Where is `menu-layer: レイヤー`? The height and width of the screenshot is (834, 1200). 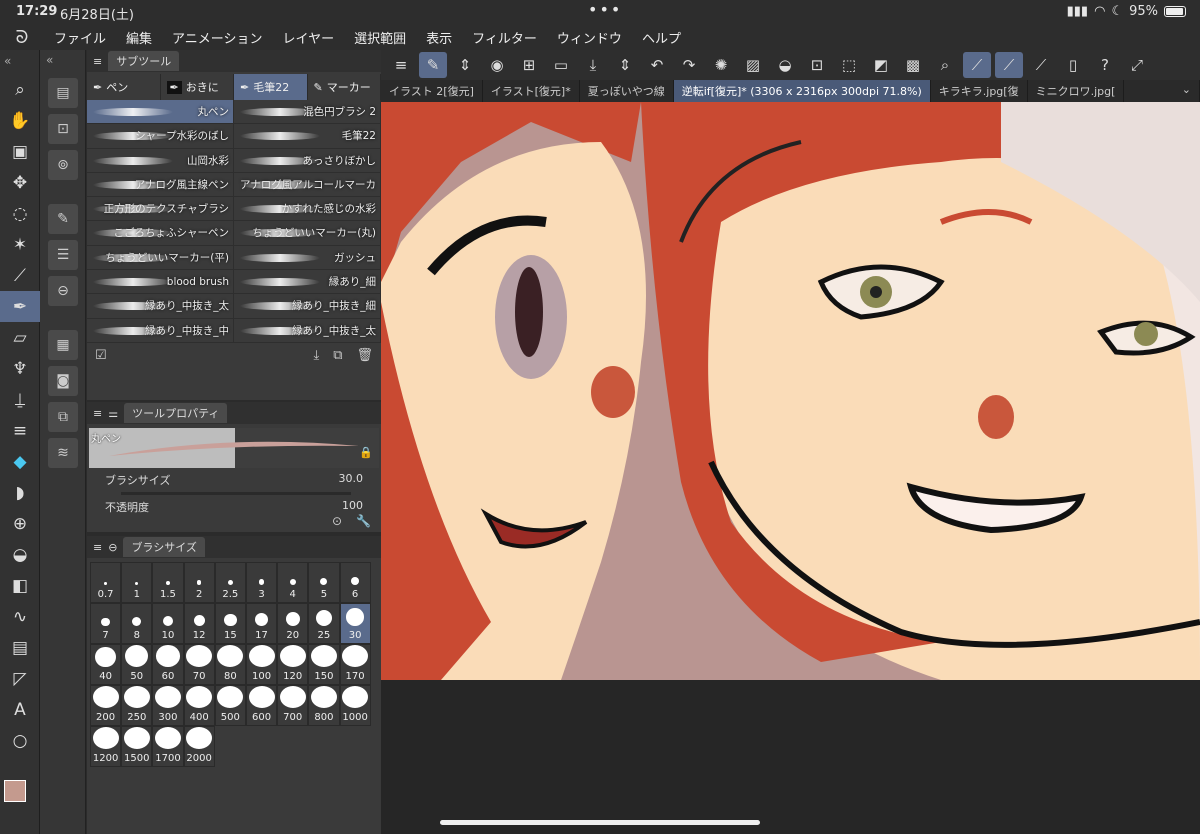
menu-layer: レイヤー is located at coordinates (309, 37).